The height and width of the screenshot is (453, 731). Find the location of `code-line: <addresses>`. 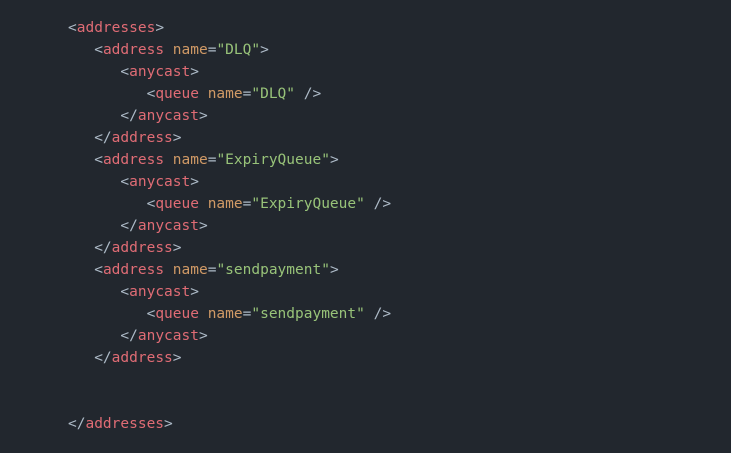

code-line: <addresses> is located at coordinates (229, 28).